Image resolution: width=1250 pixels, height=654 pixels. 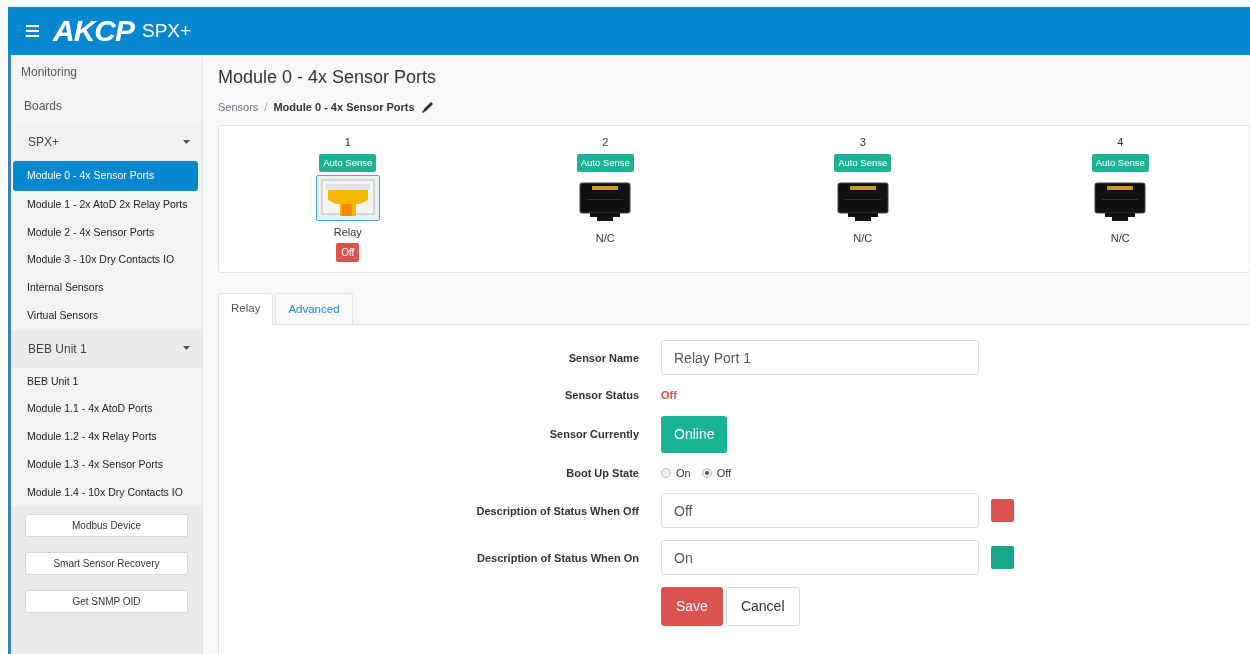 I want to click on brand-logo: AKCP, so click(x=93, y=31).